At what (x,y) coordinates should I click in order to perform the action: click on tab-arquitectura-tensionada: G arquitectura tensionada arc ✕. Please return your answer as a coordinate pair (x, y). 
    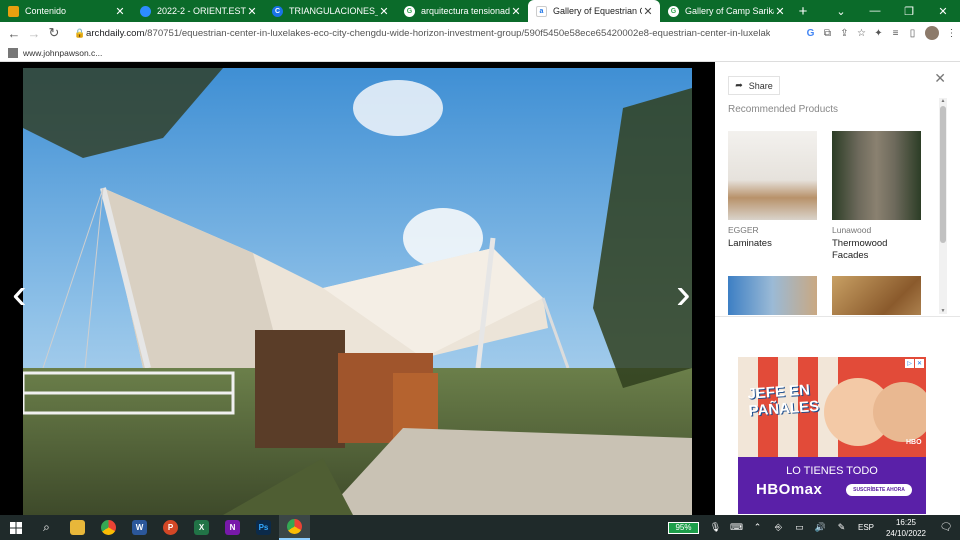
    Looking at the image, I should click on (462, 11).